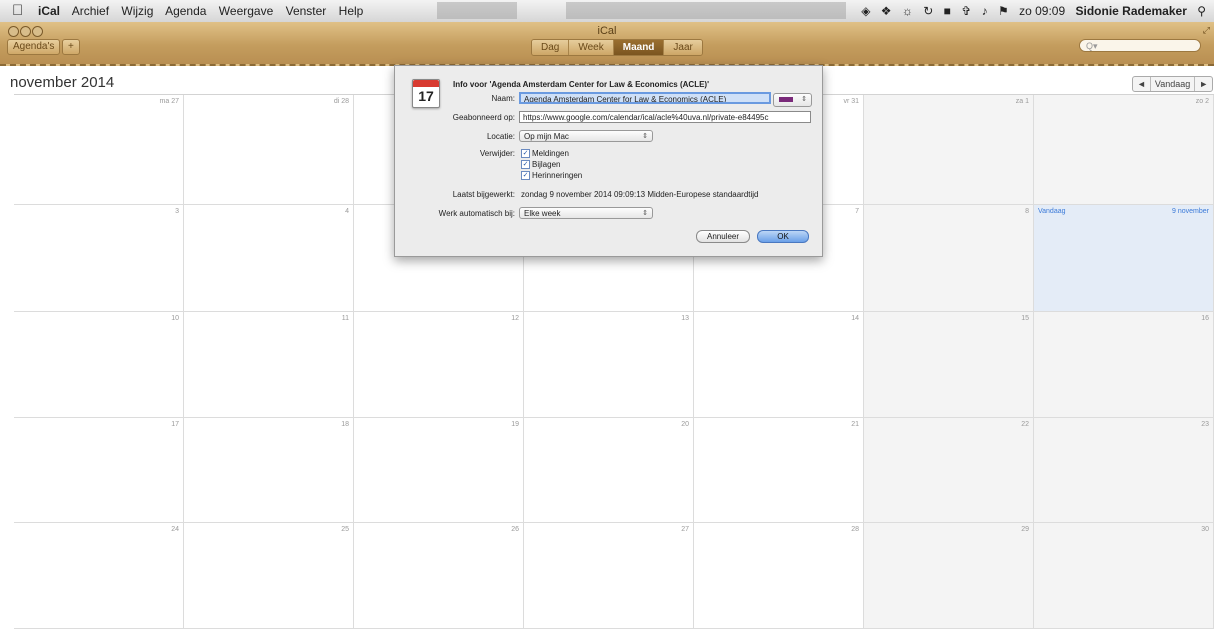 Image resolution: width=1214 pixels, height=629 pixels. What do you see at coordinates (351, 11) in the screenshot?
I see `menu-help: Help` at bounding box center [351, 11].